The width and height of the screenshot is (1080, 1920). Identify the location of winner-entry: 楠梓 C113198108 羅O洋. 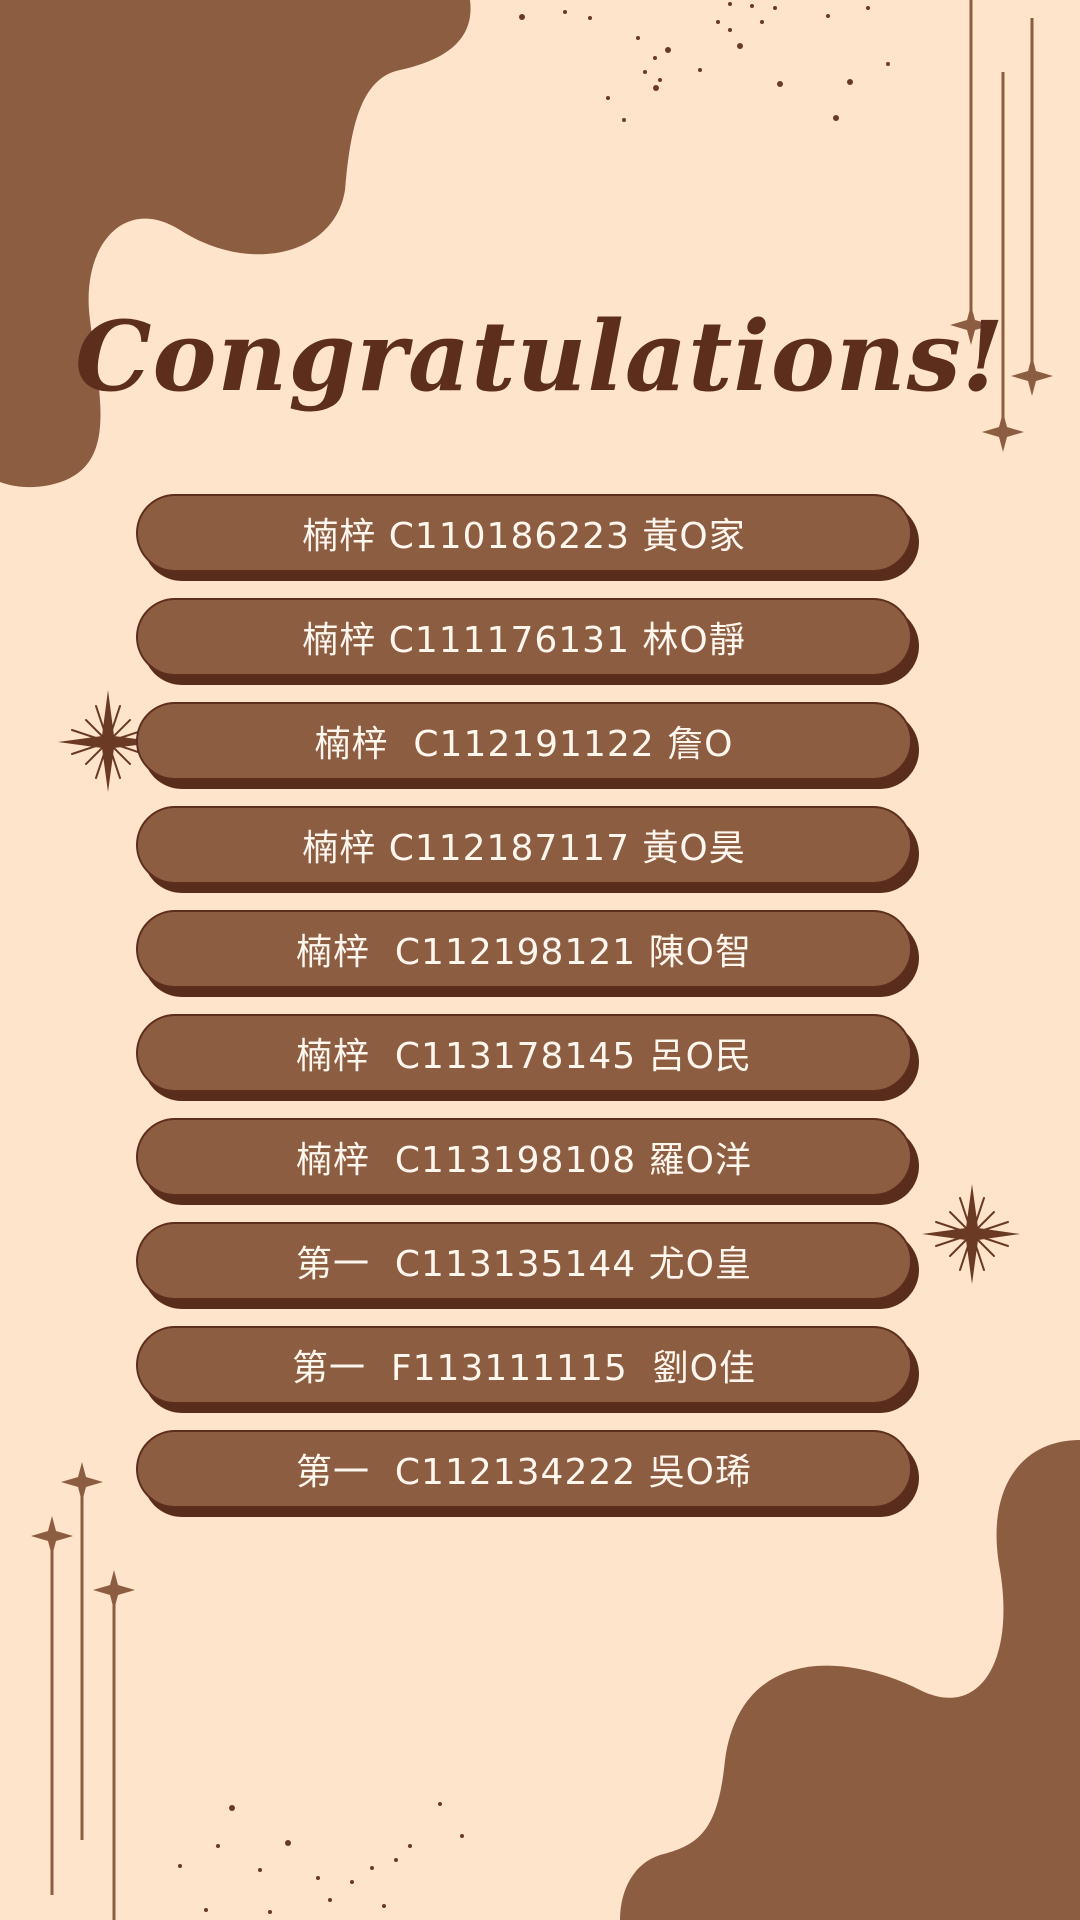
(524, 1157).